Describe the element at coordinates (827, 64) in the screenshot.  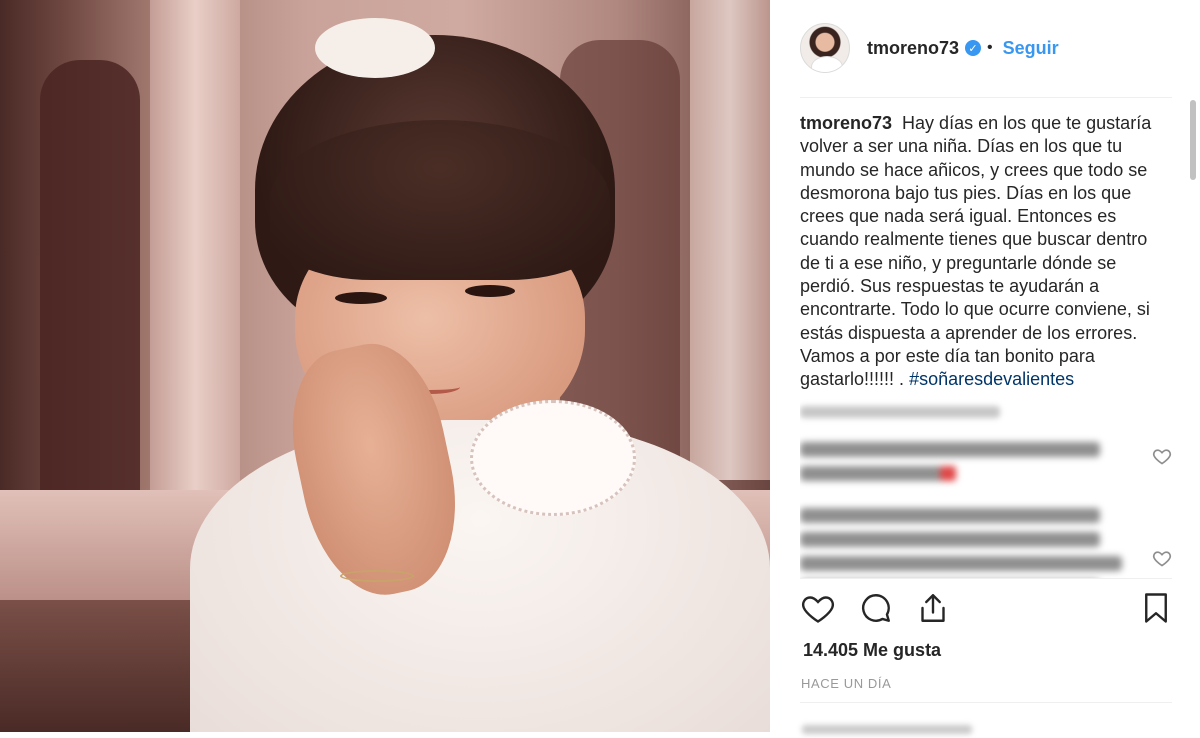
I see `avatar-figure` at that location.